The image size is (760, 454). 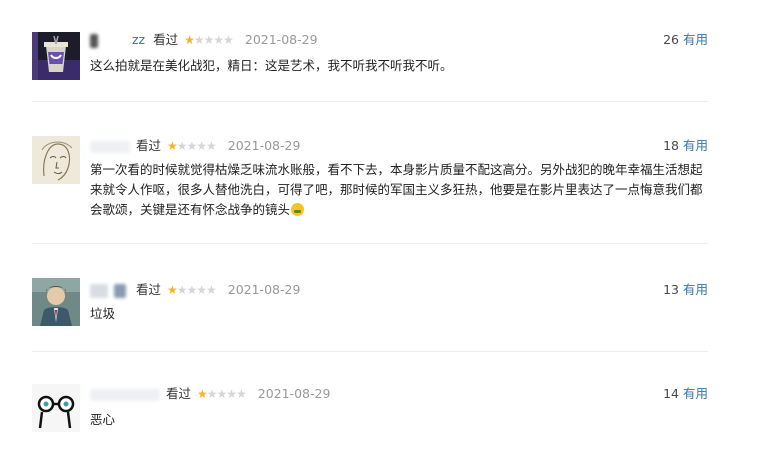 What do you see at coordinates (103, 419) in the screenshot?
I see `review-content: 恶心` at bounding box center [103, 419].